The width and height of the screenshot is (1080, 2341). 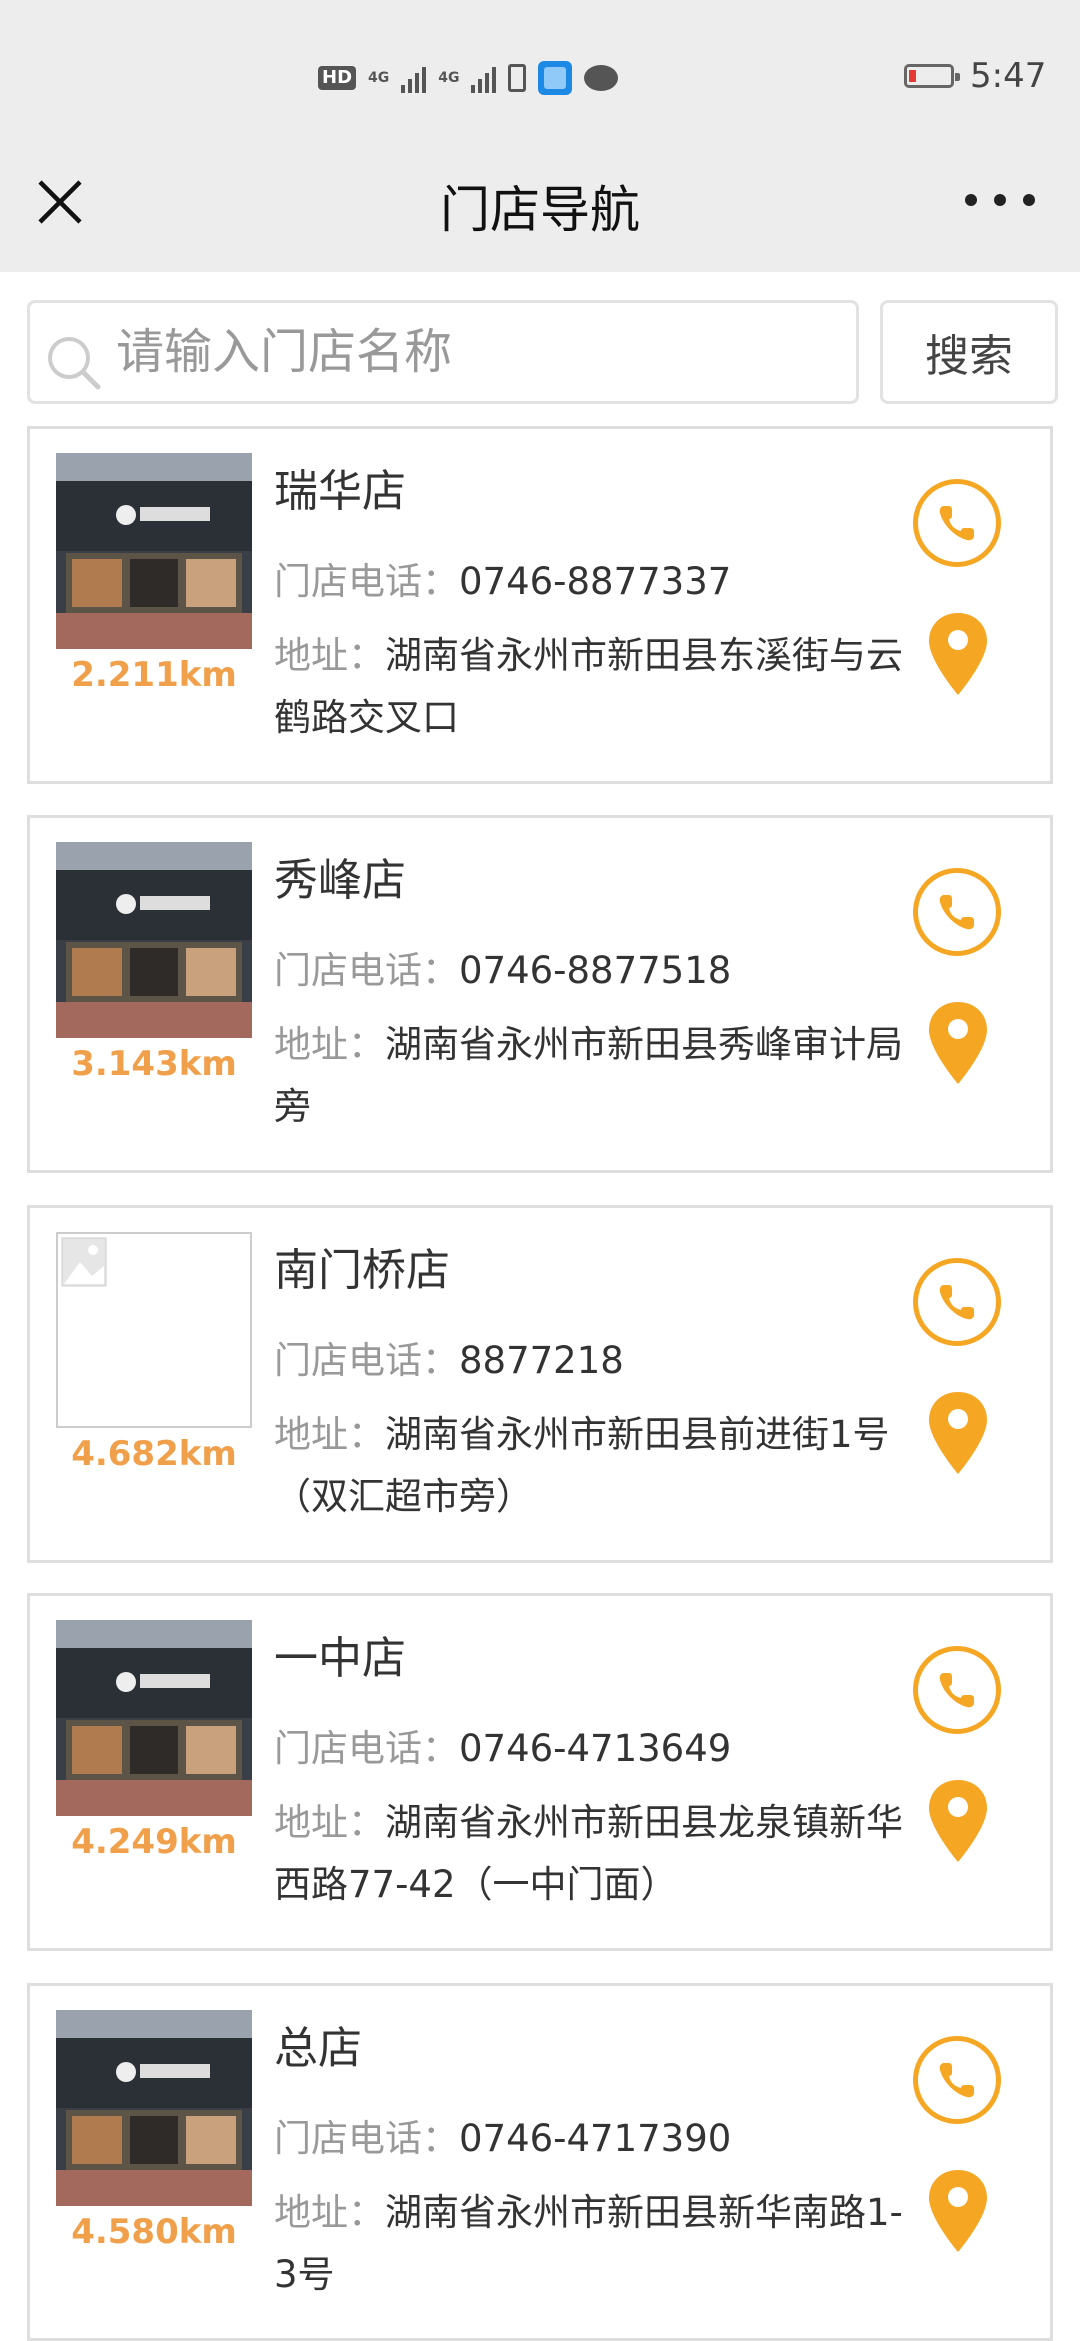 I want to click on network-type-2: 4G, so click(x=449, y=78).